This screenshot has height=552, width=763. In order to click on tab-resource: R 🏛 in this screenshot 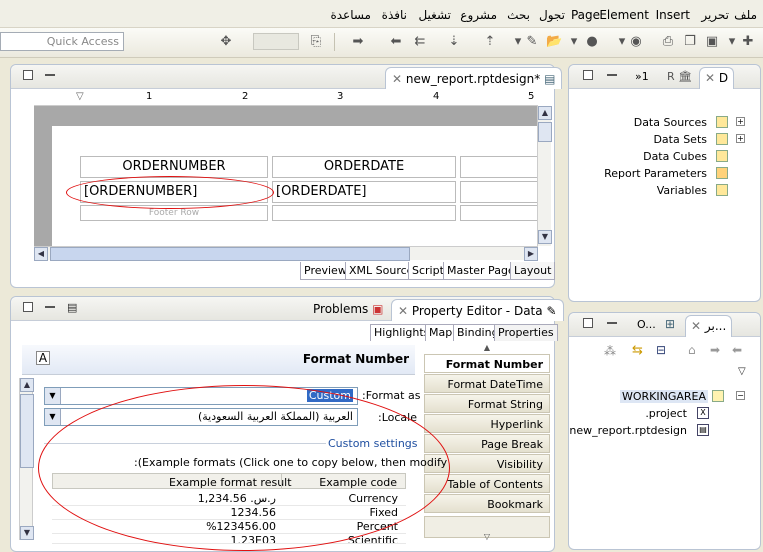, I will do `click(679, 76)`.